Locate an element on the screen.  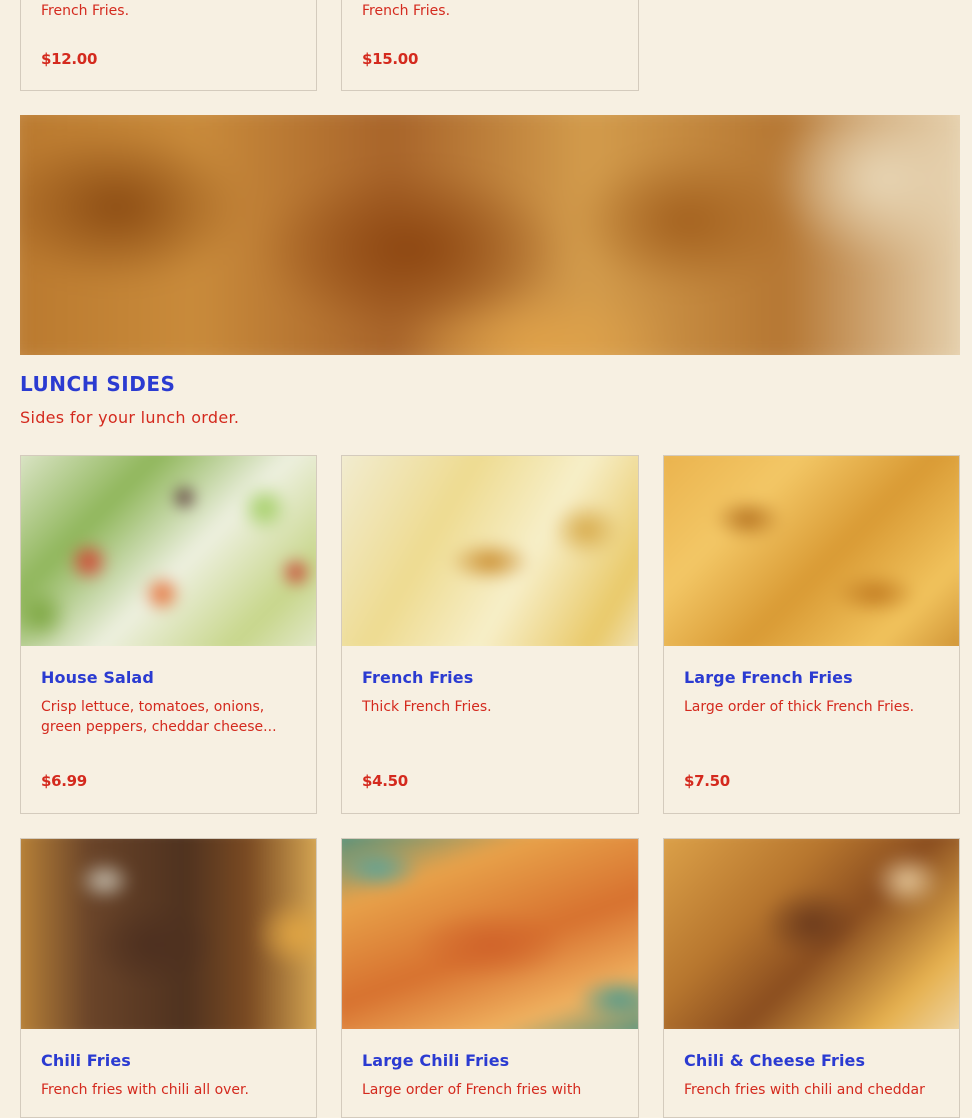
item-price: $12.00 is located at coordinates (69, 59).